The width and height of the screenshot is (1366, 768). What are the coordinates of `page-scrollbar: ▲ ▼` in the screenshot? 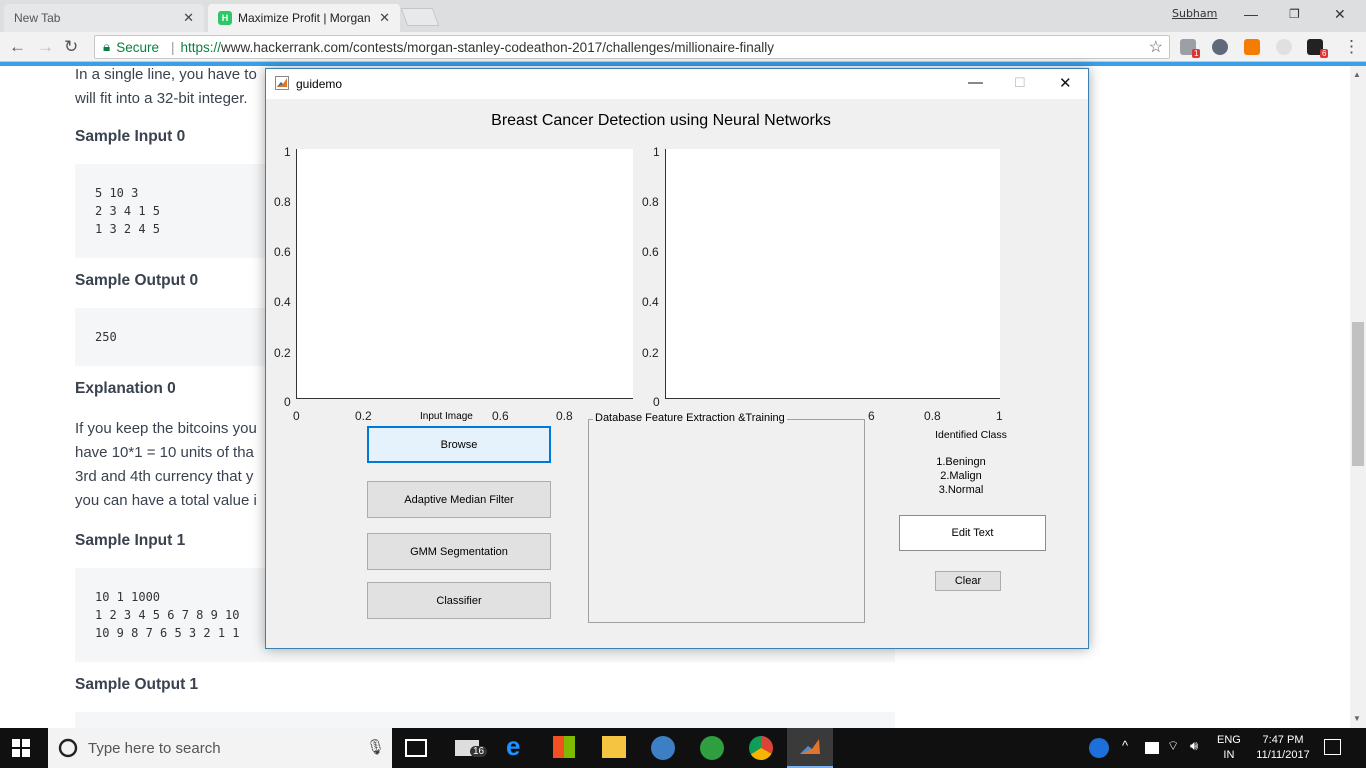 It's located at (1358, 397).